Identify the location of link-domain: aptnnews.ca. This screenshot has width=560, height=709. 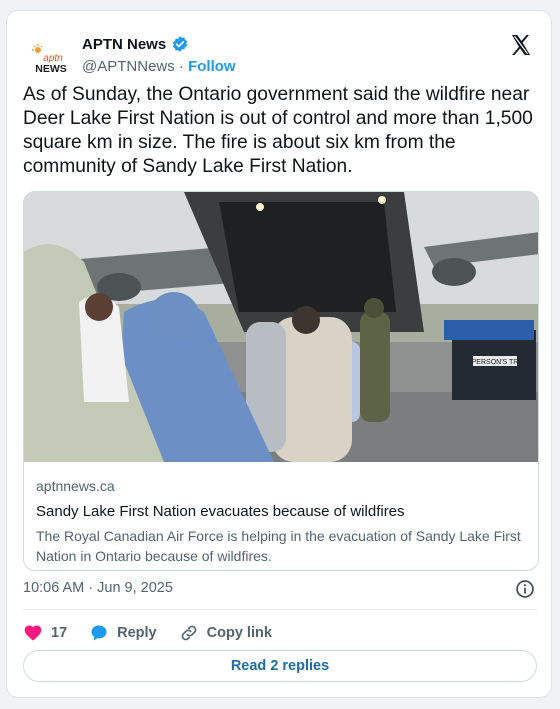
(75, 486).